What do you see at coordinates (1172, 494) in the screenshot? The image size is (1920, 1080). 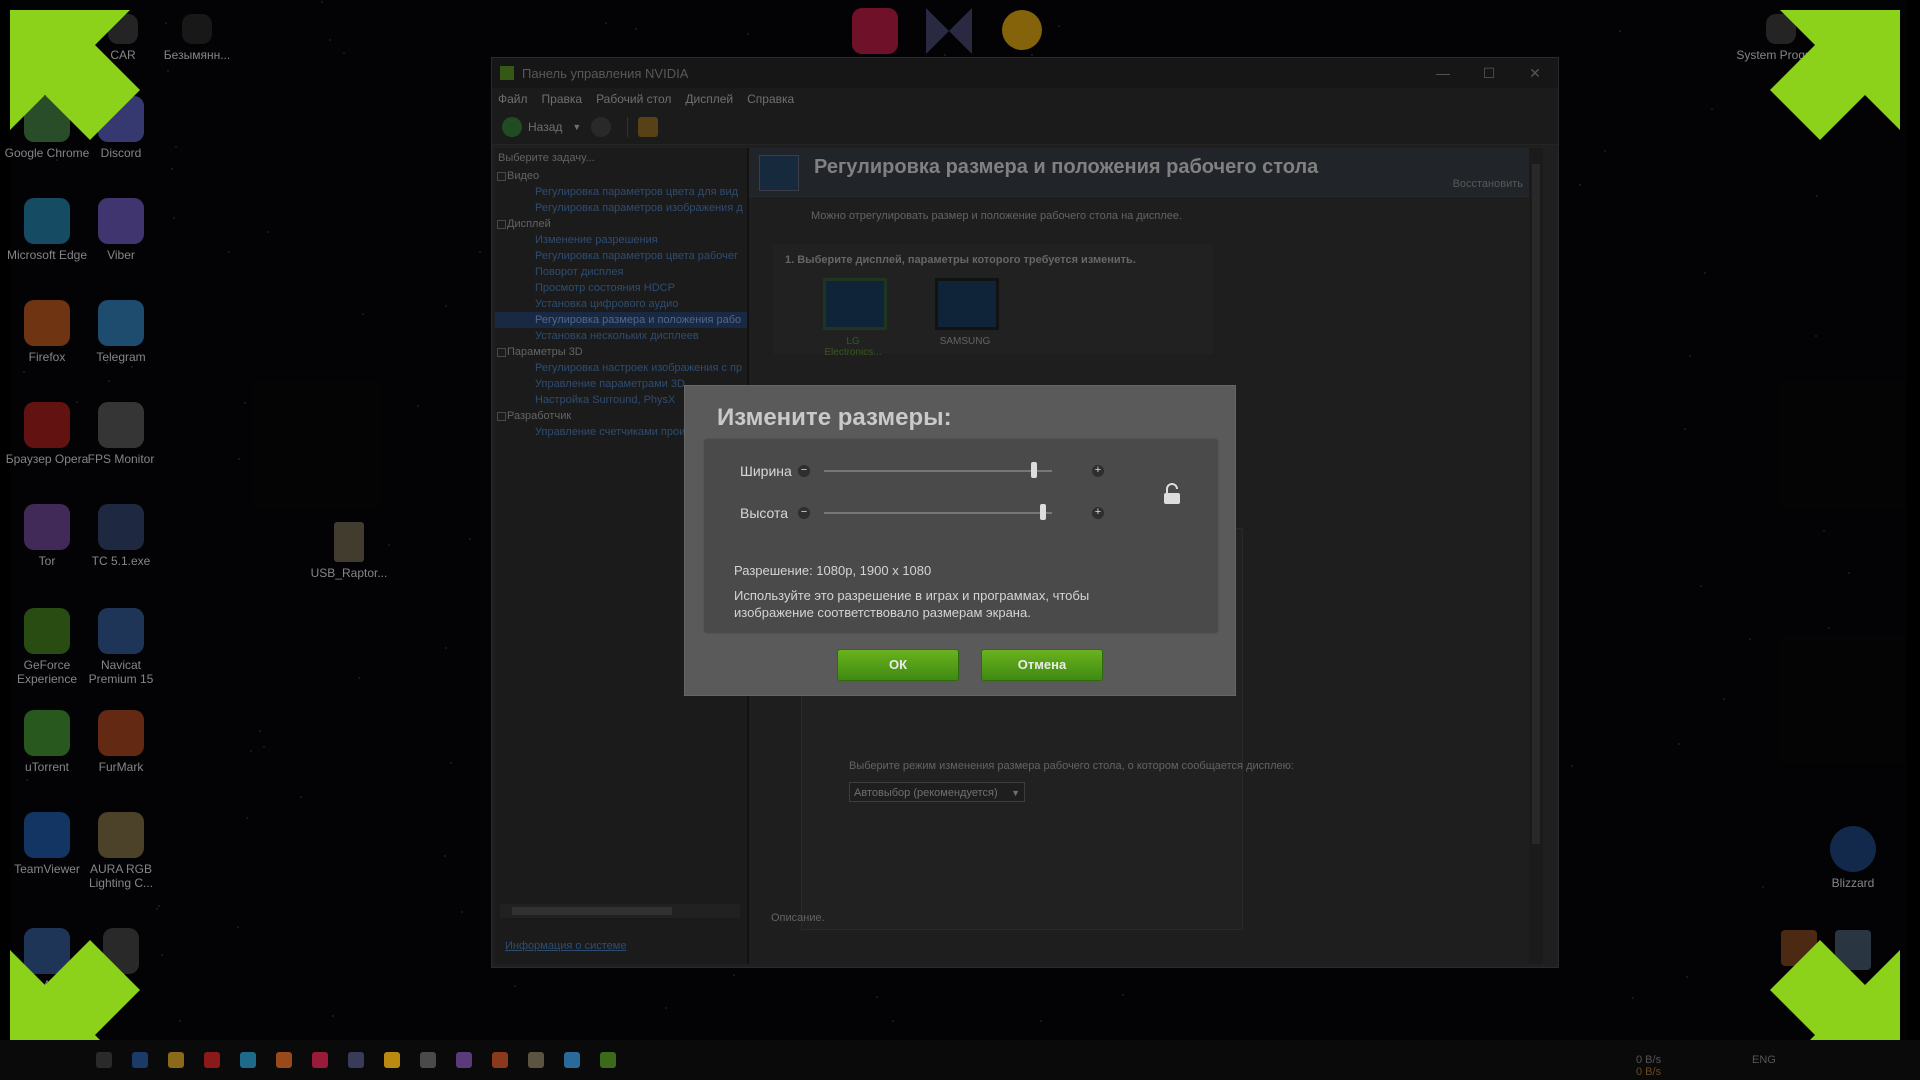 I see `unlock-icon` at bounding box center [1172, 494].